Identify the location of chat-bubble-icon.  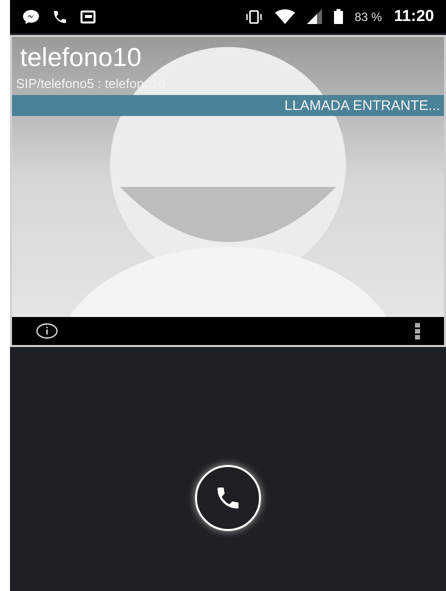
(31, 16).